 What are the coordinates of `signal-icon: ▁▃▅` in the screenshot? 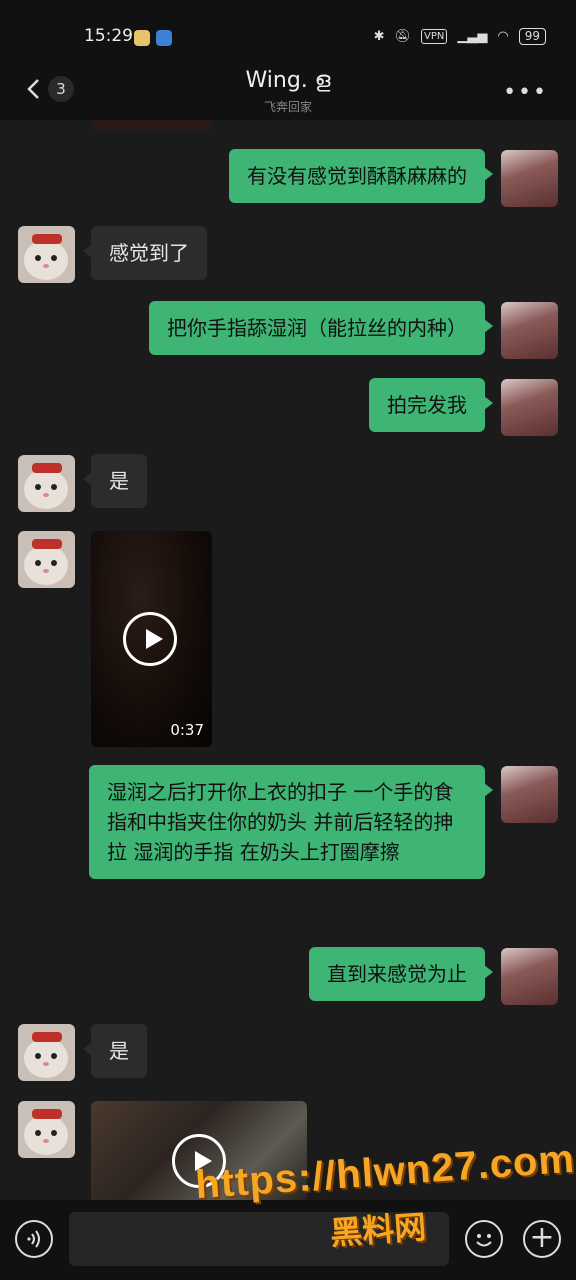 It's located at (472, 36).